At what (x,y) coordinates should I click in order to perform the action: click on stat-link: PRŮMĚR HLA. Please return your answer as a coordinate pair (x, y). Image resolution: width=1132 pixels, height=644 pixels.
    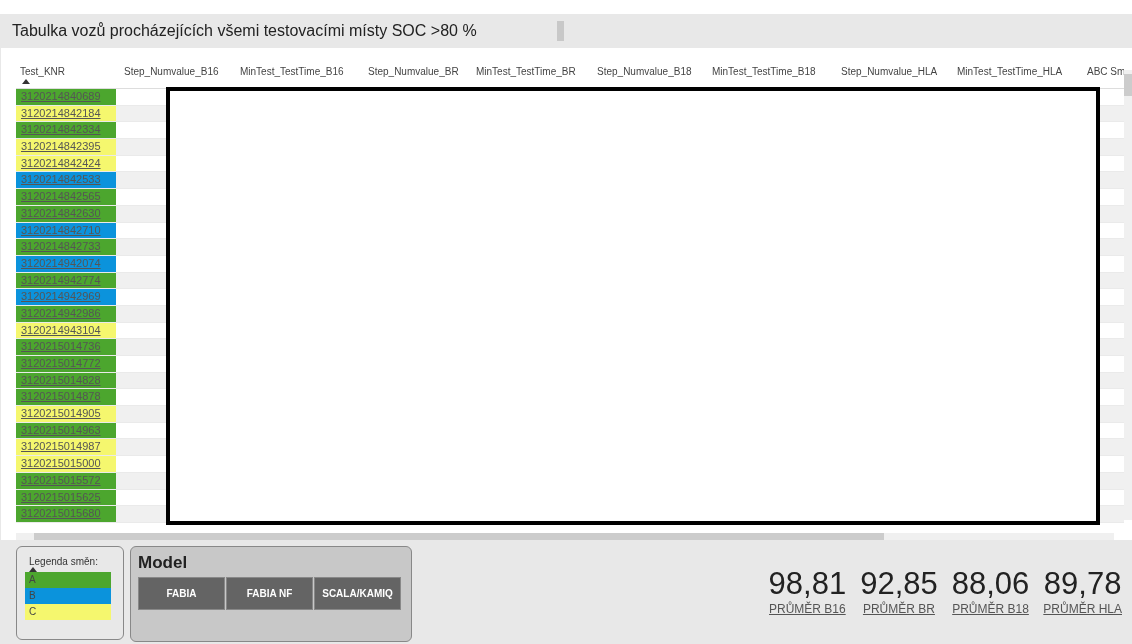
    Looking at the image, I should click on (1082, 609).